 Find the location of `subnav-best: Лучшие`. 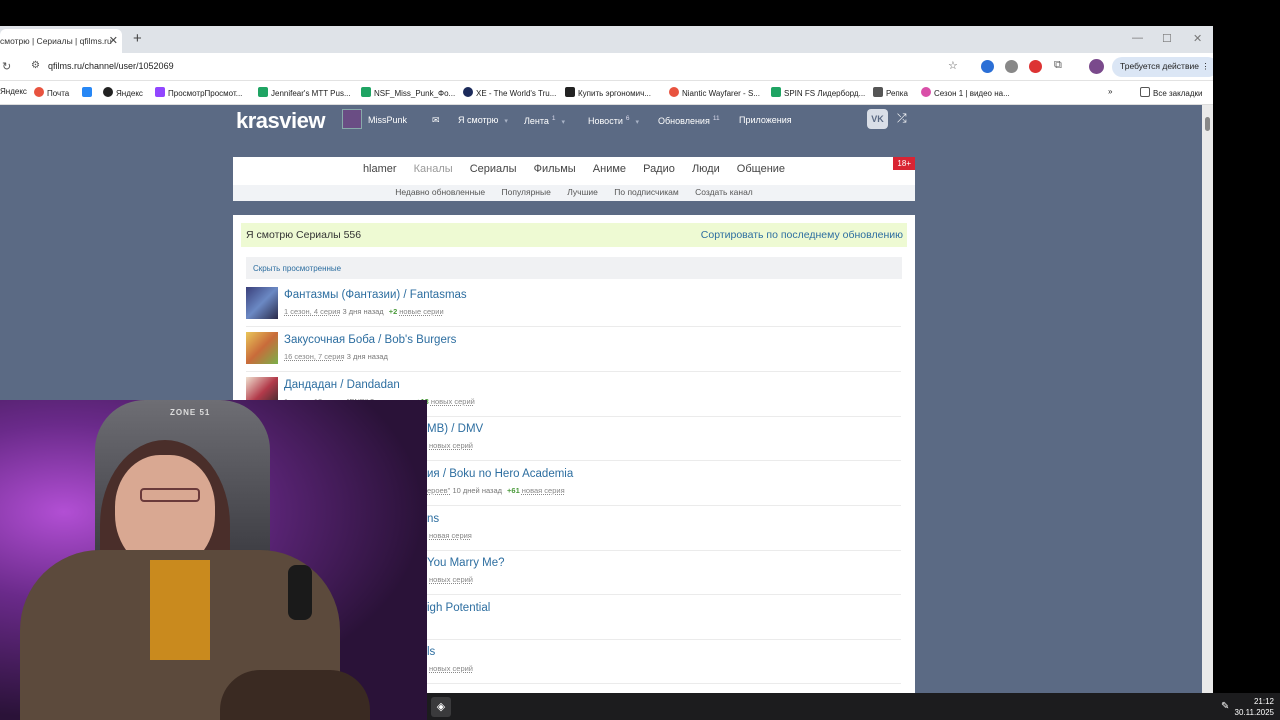

subnav-best: Лучшие is located at coordinates (582, 192).